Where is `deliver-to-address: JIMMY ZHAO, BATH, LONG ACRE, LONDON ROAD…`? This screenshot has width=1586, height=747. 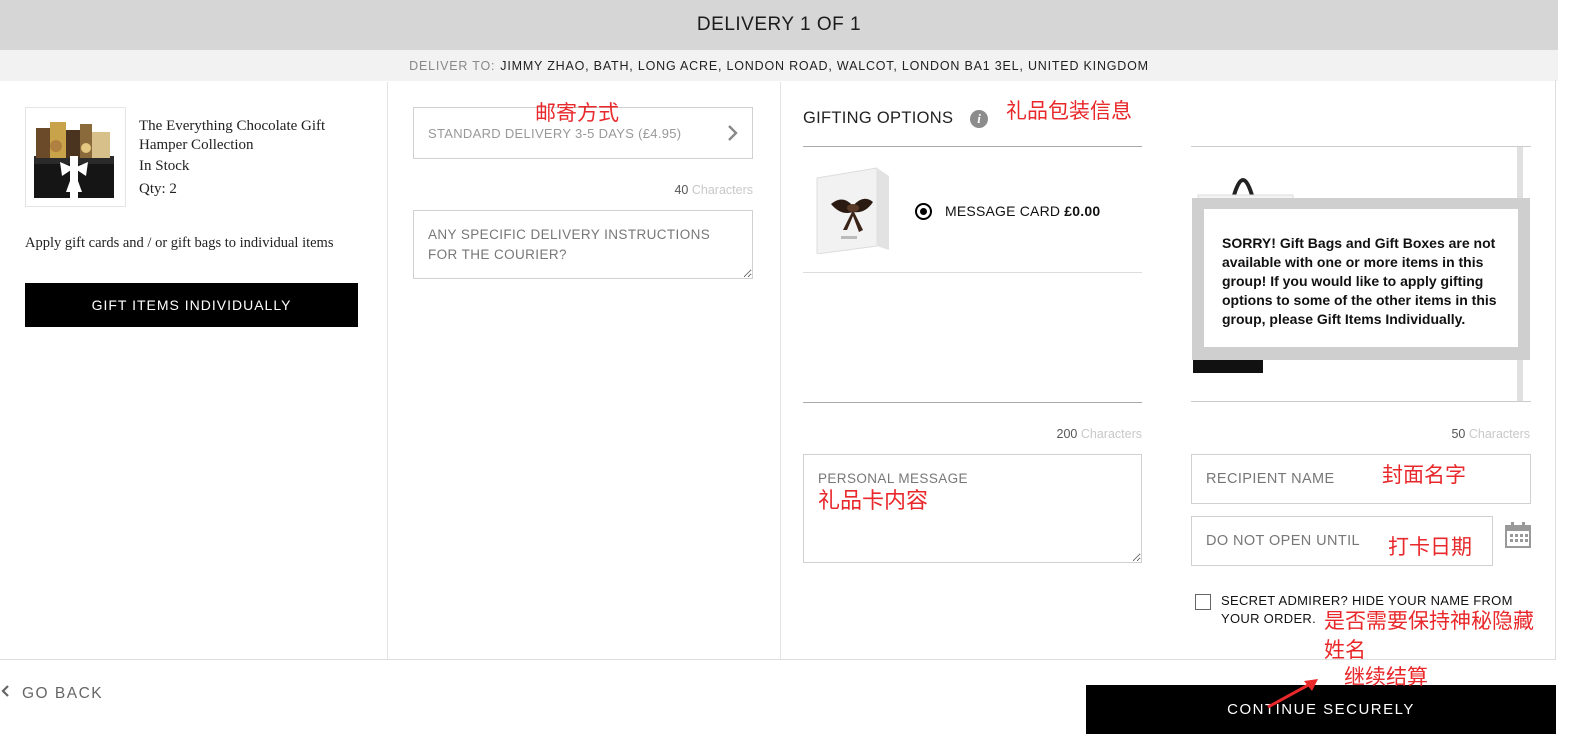
deliver-to-address: JIMMY ZHAO, BATH, LONG ACRE, LONDON ROAD… is located at coordinates (824, 65).